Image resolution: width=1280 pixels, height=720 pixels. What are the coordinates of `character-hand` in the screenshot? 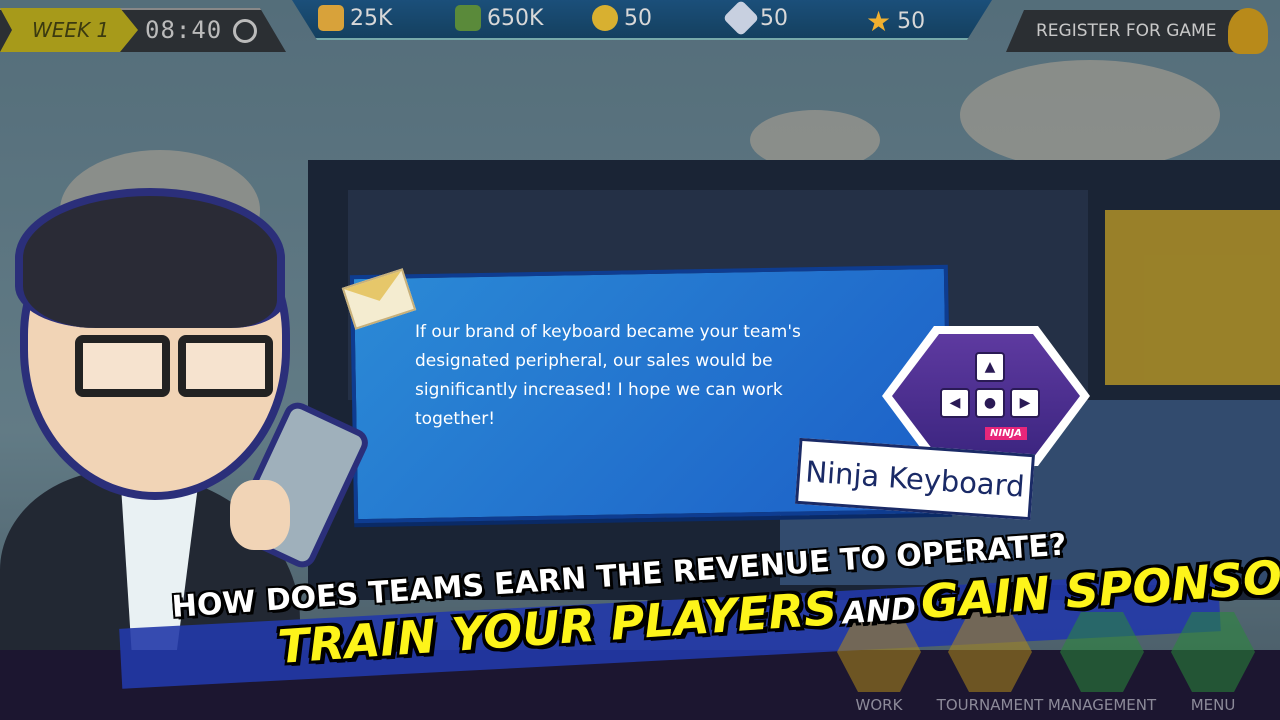 It's located at (260, 515).